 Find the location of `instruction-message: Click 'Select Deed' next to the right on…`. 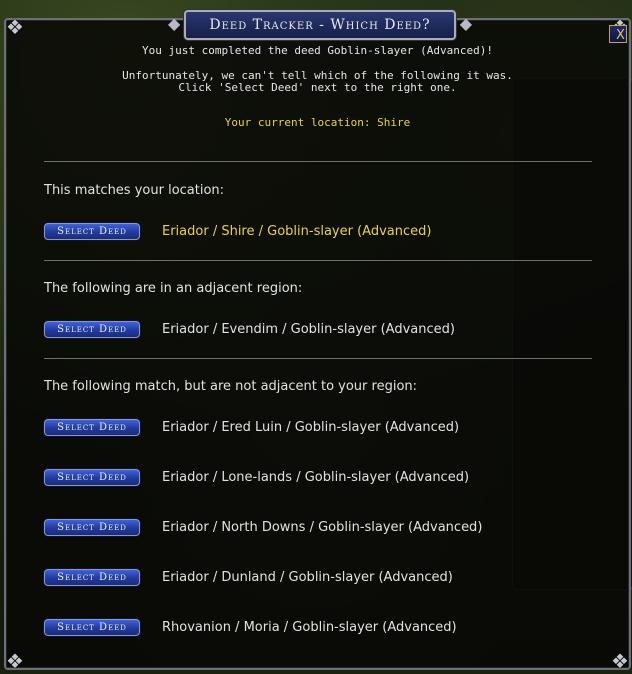

instruction-message: Click 'Select Deed' next to the right on… is located at coordinates (317, 87).